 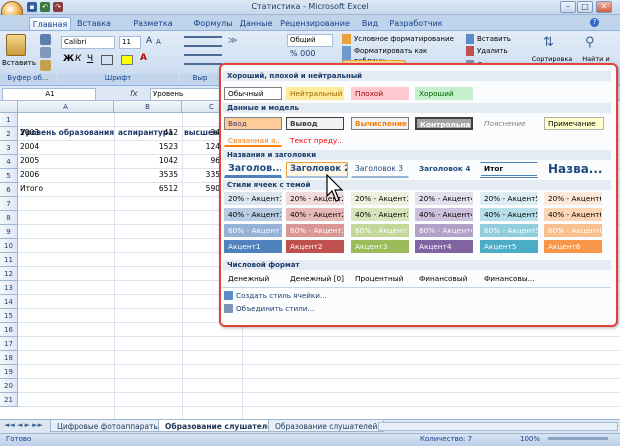 What do you see at coordinates (9, 107) in the screenshot?
I see `select-all-corner` at bounding box center [9, 107].